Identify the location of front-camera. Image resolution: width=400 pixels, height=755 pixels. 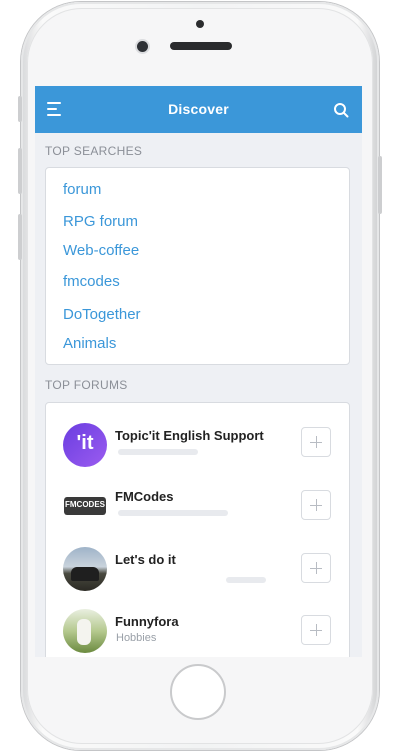
(142, 46).